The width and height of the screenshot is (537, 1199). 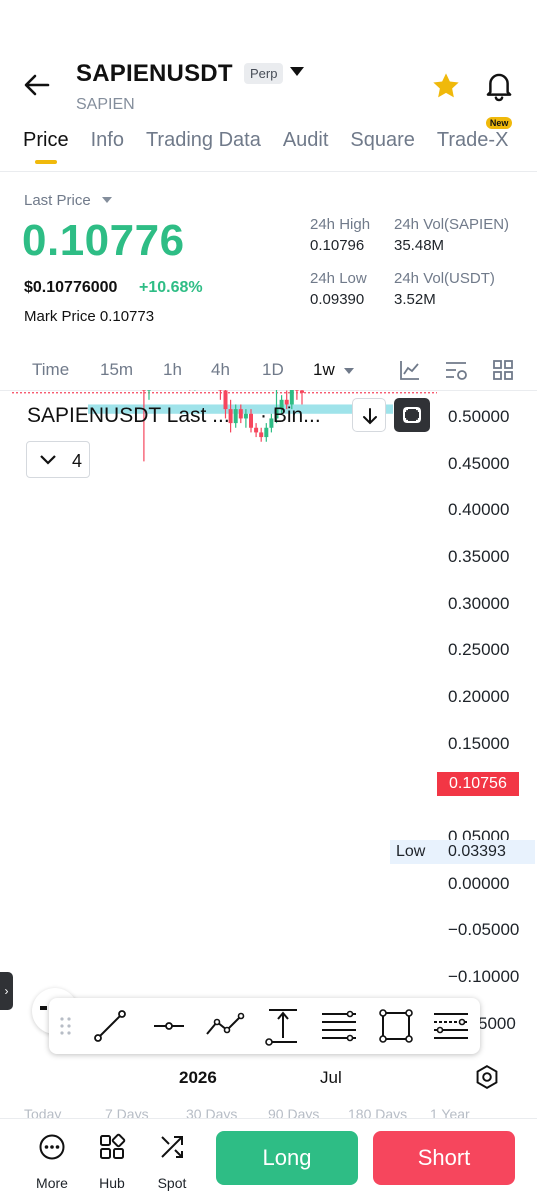 I want to click on indicator-chart-icon, so click(x=410, y=370).